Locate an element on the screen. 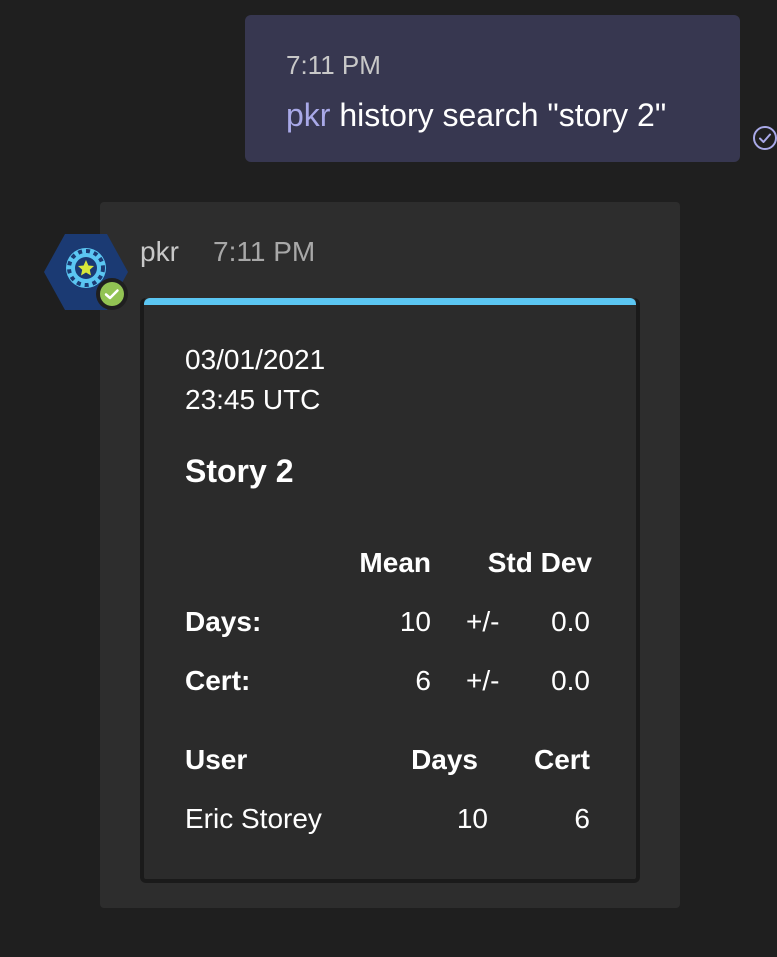 This screenshot has width=777, height=957. received-message-time: 7:11 PM is located at coordinates (264, 251).